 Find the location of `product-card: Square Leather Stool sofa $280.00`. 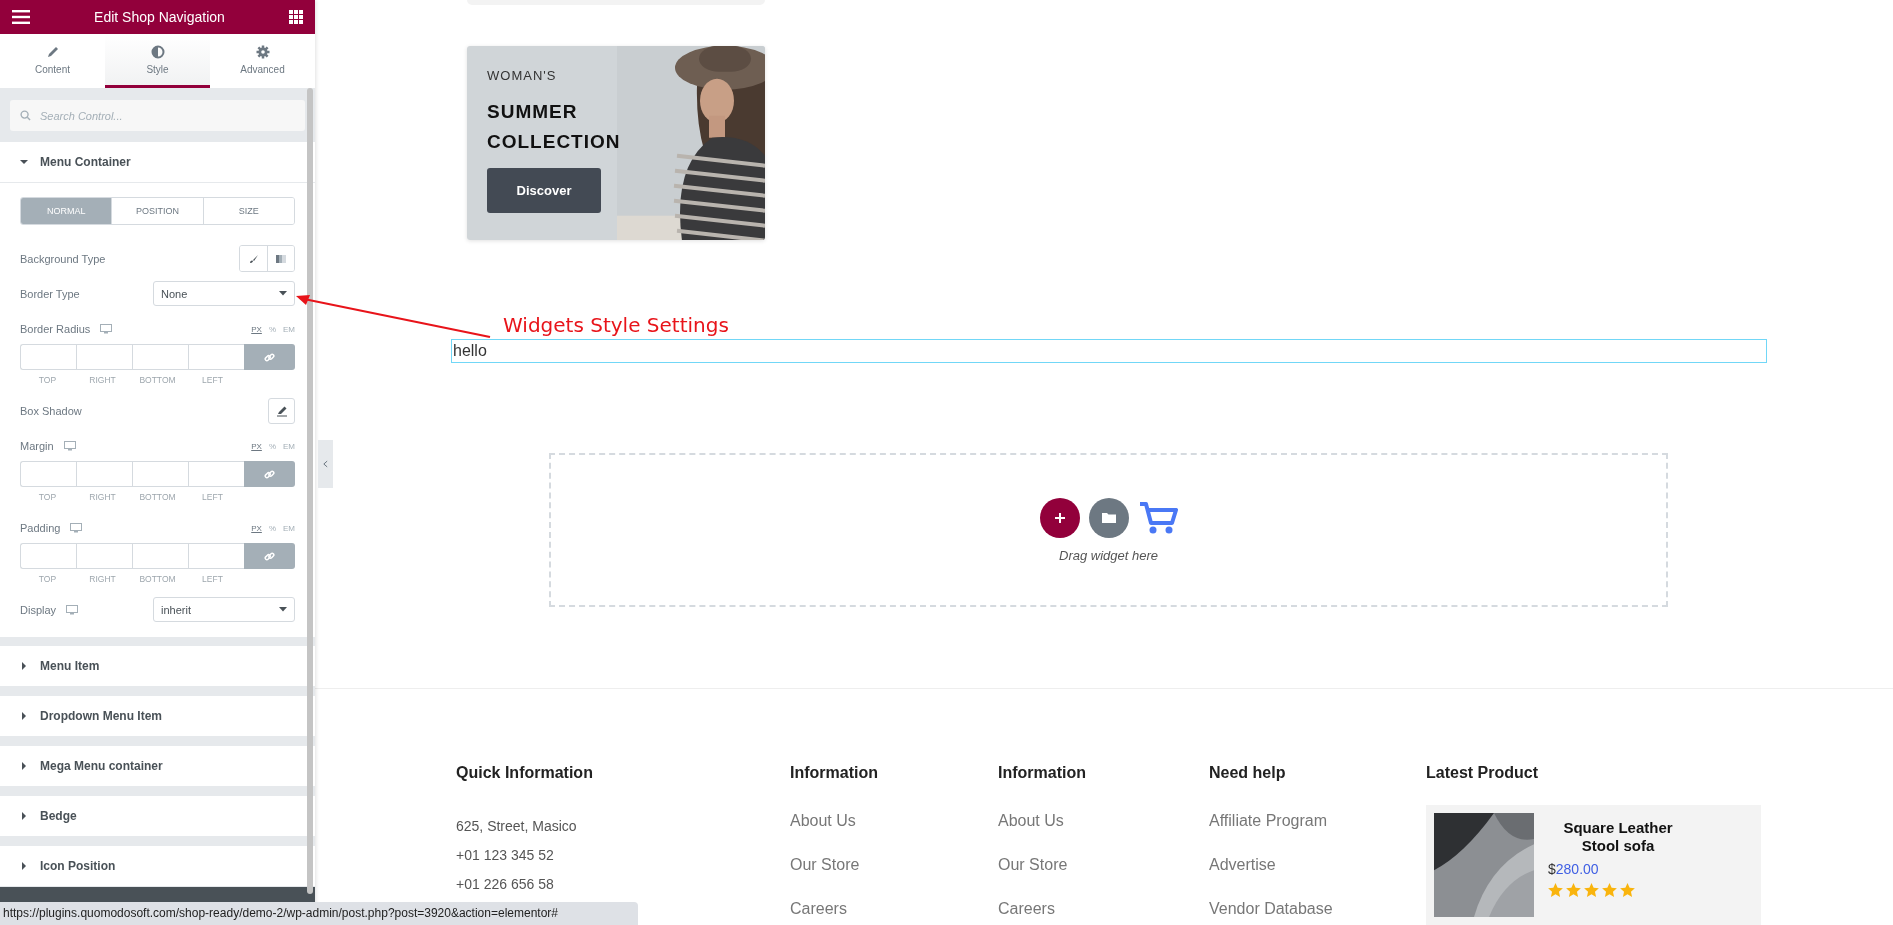

product-card: Square Leather Stool sofa $280.00 is located at coordinates (1593, 865).